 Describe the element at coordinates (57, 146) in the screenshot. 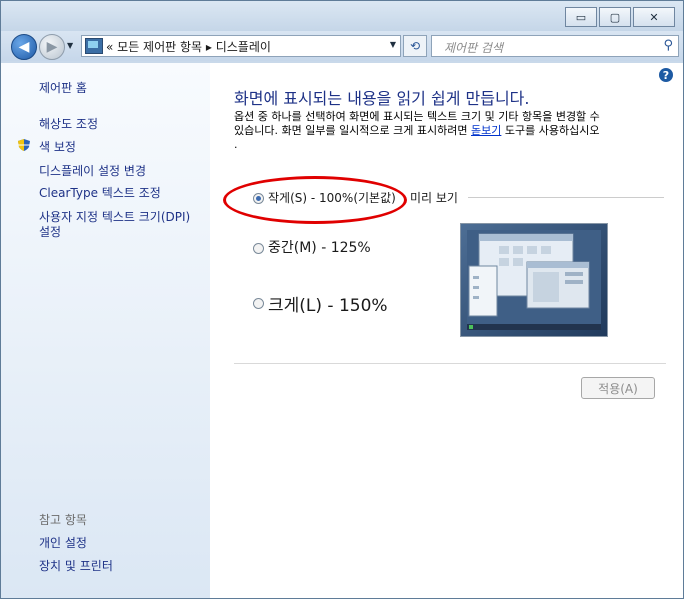

I see `sidebar-item-color-calibration: 색 보정` at that location.